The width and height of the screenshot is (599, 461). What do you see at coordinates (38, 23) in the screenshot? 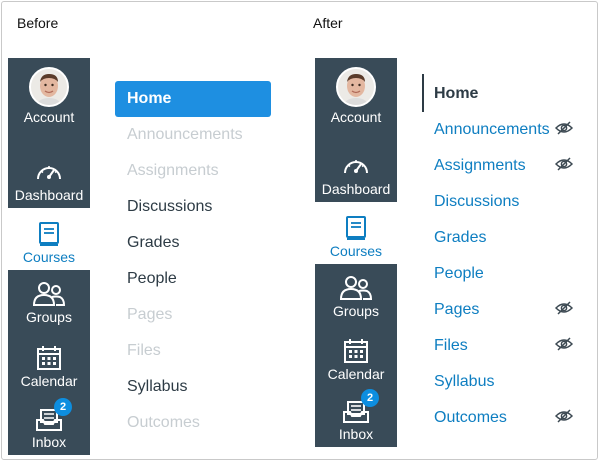
I see `before-label: Before` at bounding box center [38, 23].